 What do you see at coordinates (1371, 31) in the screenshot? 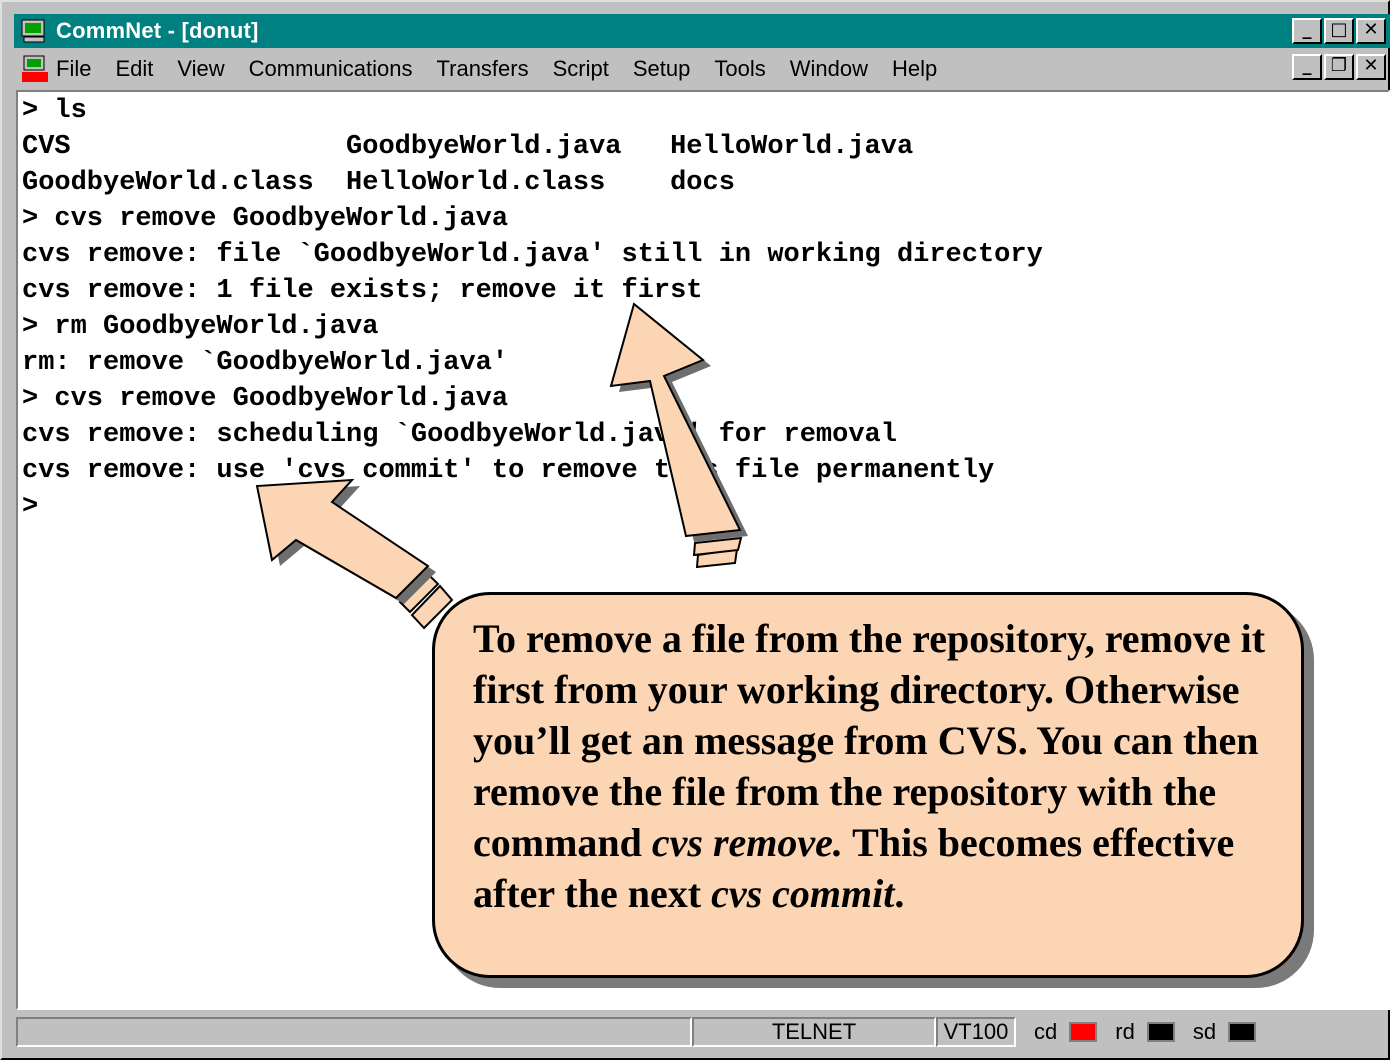
I see `close-button: ✕` at bounding box center [1371, 31].